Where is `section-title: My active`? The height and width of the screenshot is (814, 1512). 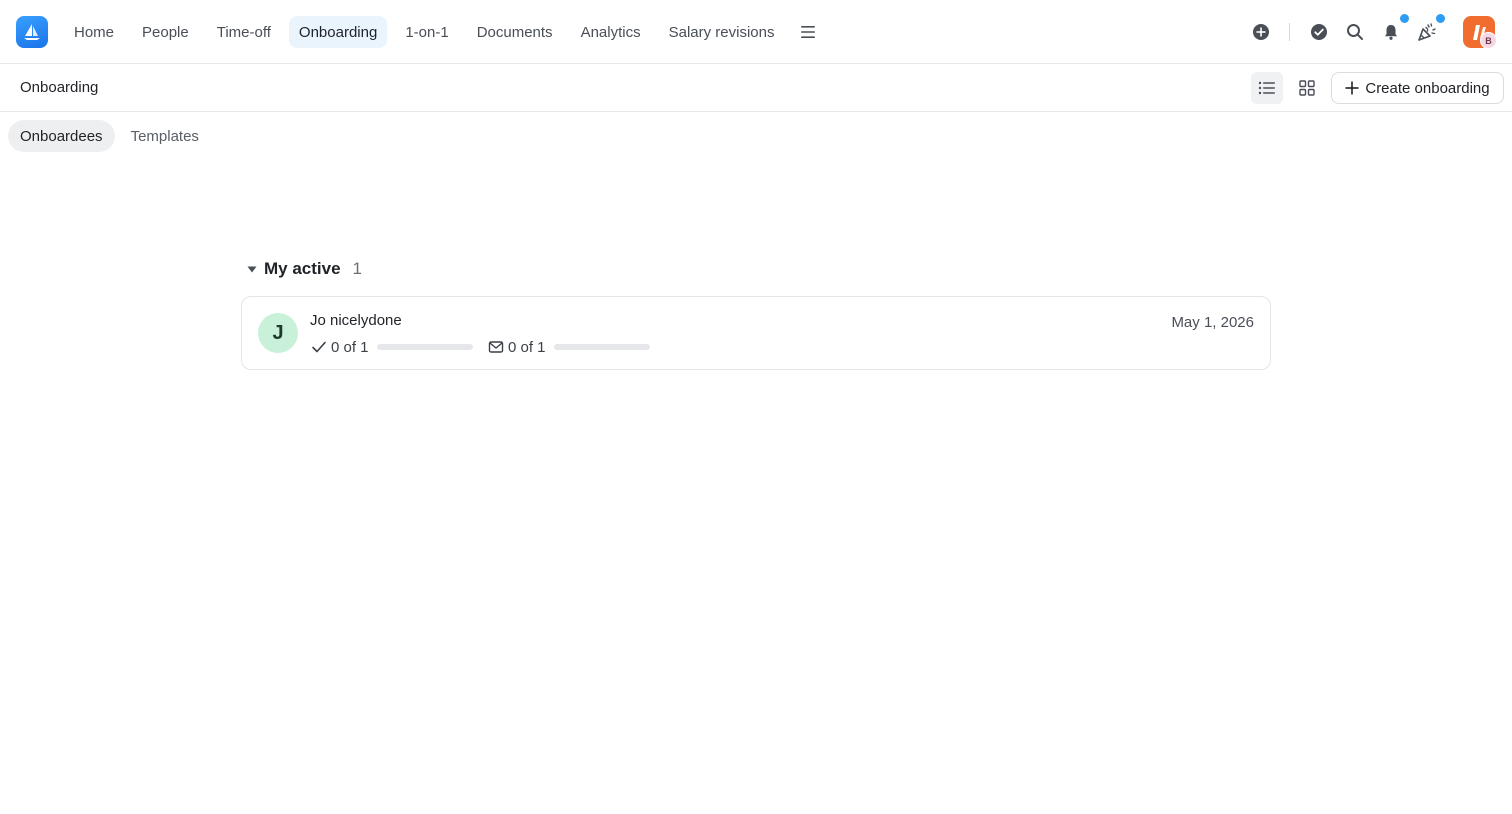
section-title: My active is located at coordinates (302, 268).